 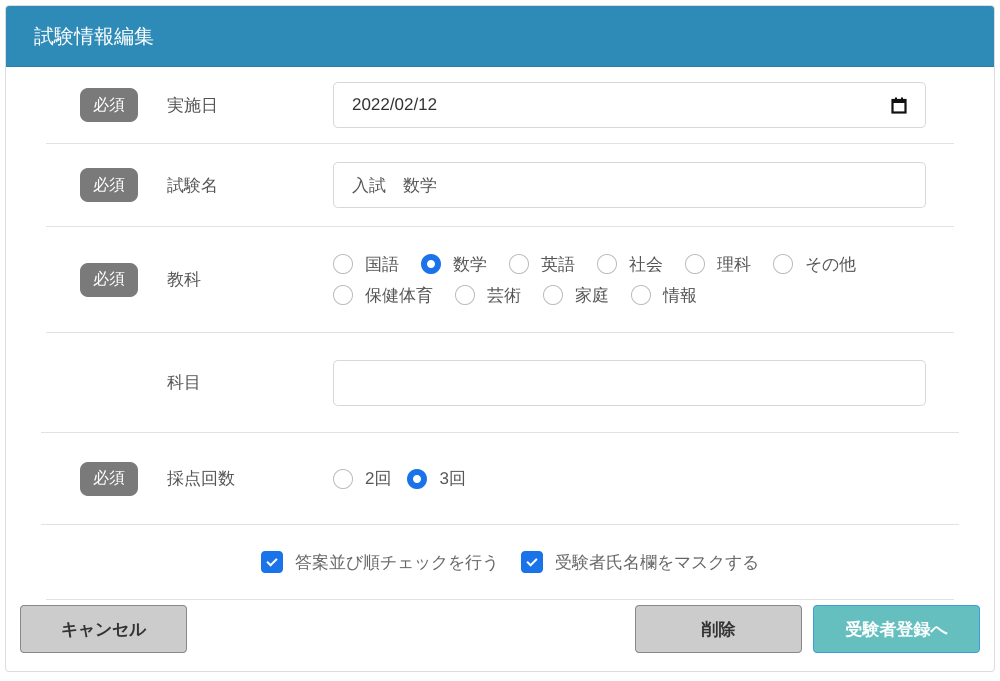 I want to click on checkbox-label: 答案並び順チェックを行う, so click(x=397, y=563).